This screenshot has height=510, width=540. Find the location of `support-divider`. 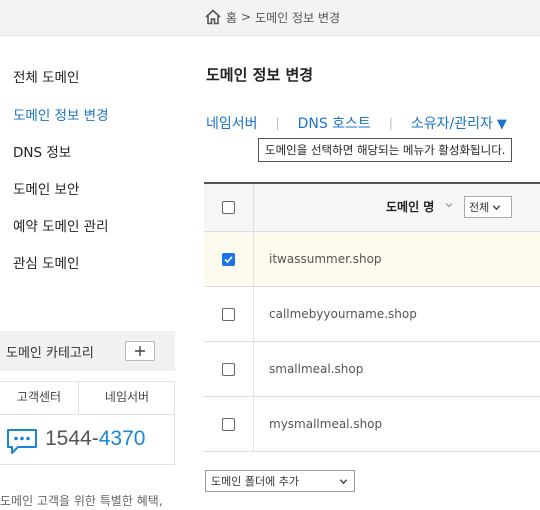

support-divider is located at coordinates (87, 414).